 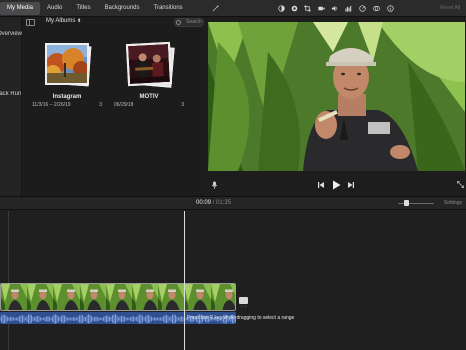 What do you see at coordinates (11, 94) in the screenshot?
I see `sidebar-item-black-run: Black Run` at bounding box center [11, 94].